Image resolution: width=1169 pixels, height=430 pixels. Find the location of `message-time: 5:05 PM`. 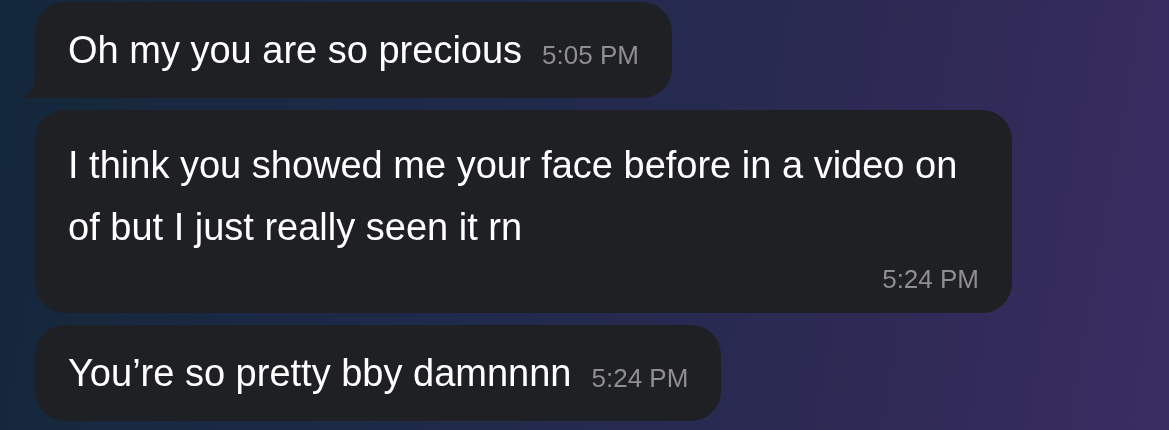

message-time: 5:05 PM is located at coordinates (590, 54).